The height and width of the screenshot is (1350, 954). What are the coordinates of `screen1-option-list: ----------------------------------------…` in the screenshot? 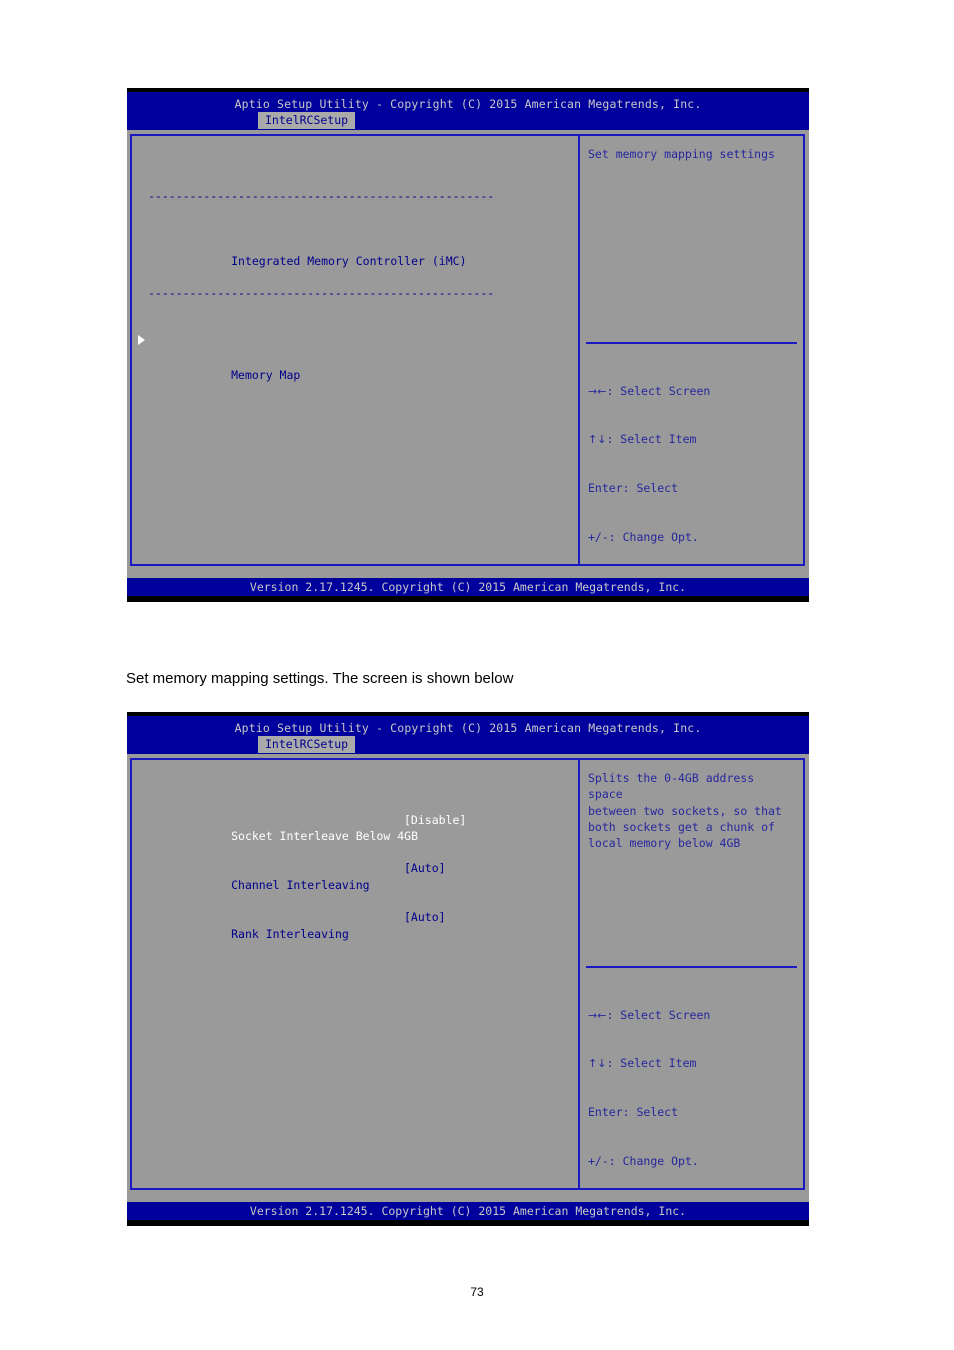 It's located at (355, 259).